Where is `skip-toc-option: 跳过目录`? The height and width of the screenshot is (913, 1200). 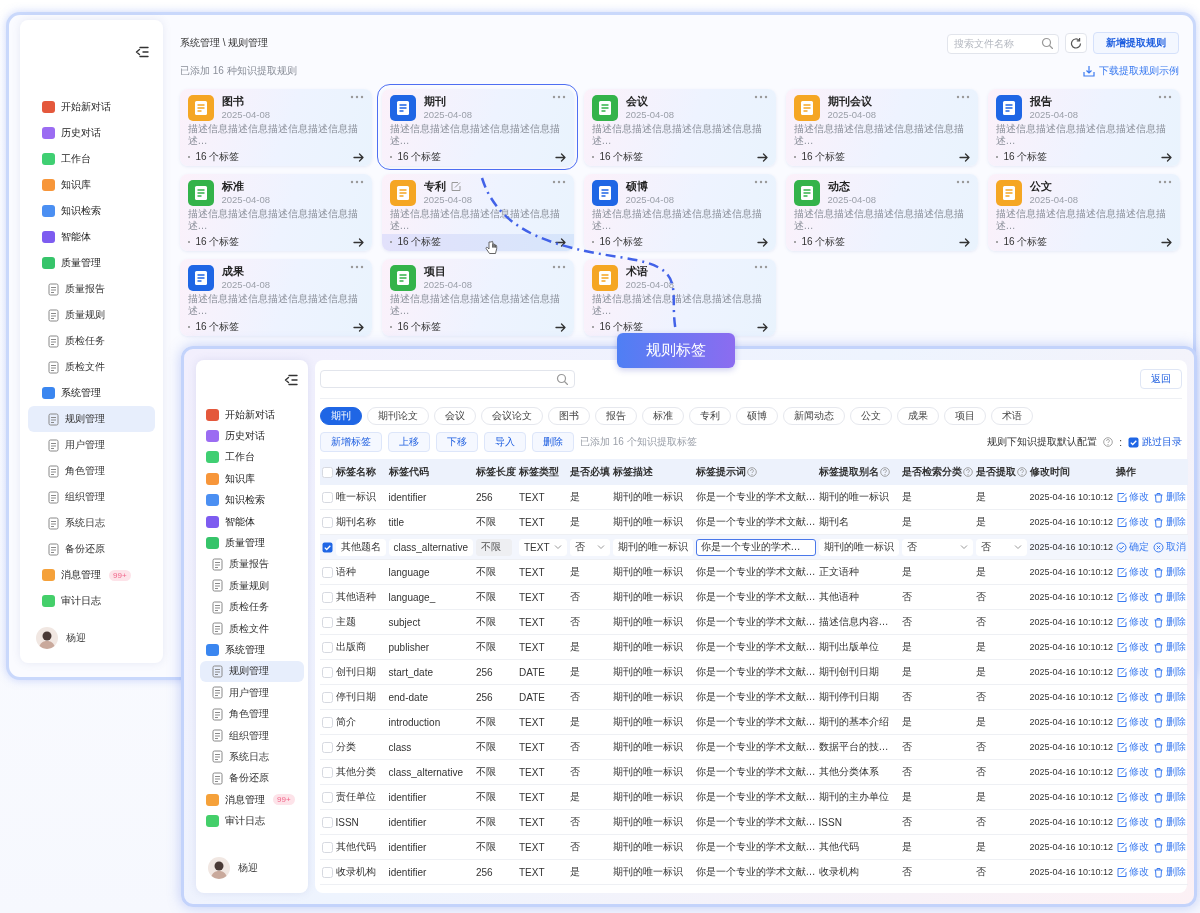 skip-toc-option: 跳过目录 is located at coordinates (1155, 442).